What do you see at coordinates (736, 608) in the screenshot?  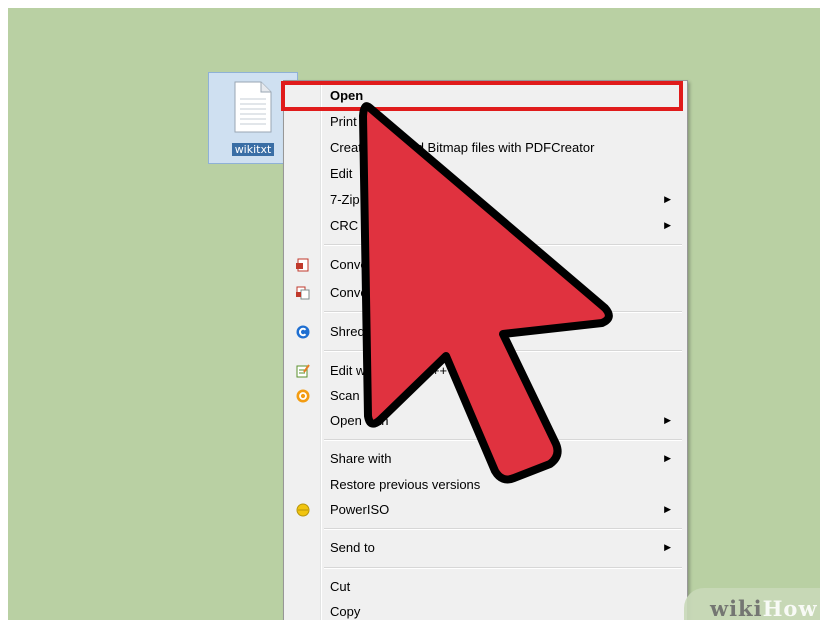 I see `watermark-wiki: wiki` at bounding box center [736, 608].